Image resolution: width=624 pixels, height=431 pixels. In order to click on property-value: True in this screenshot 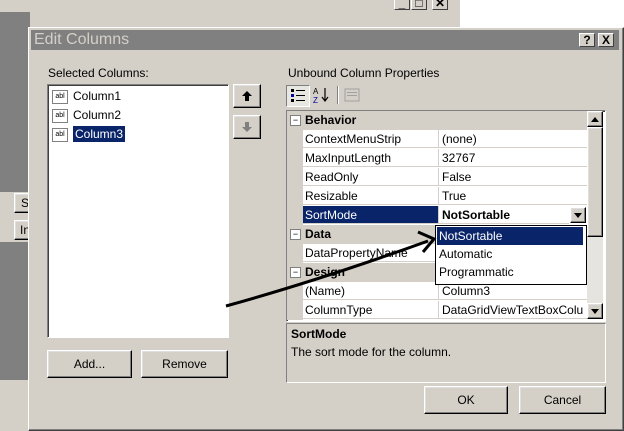, I will do `click(513, 196)`.